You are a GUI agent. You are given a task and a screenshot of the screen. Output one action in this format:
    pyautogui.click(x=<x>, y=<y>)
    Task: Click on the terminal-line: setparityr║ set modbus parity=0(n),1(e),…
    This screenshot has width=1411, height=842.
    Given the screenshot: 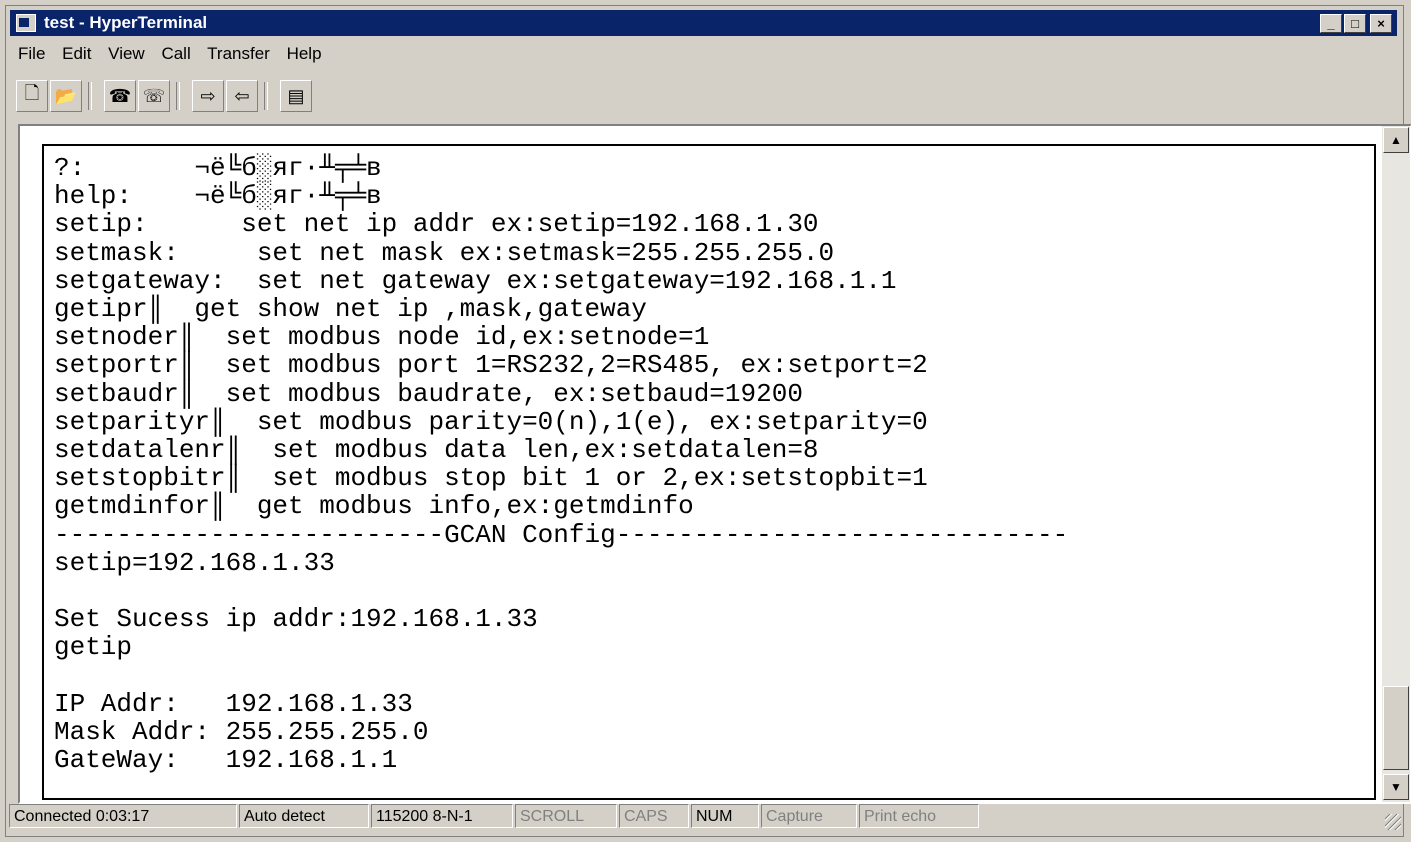 What is the action you would take?
    pyautogui.click(x=491, y=421)
    